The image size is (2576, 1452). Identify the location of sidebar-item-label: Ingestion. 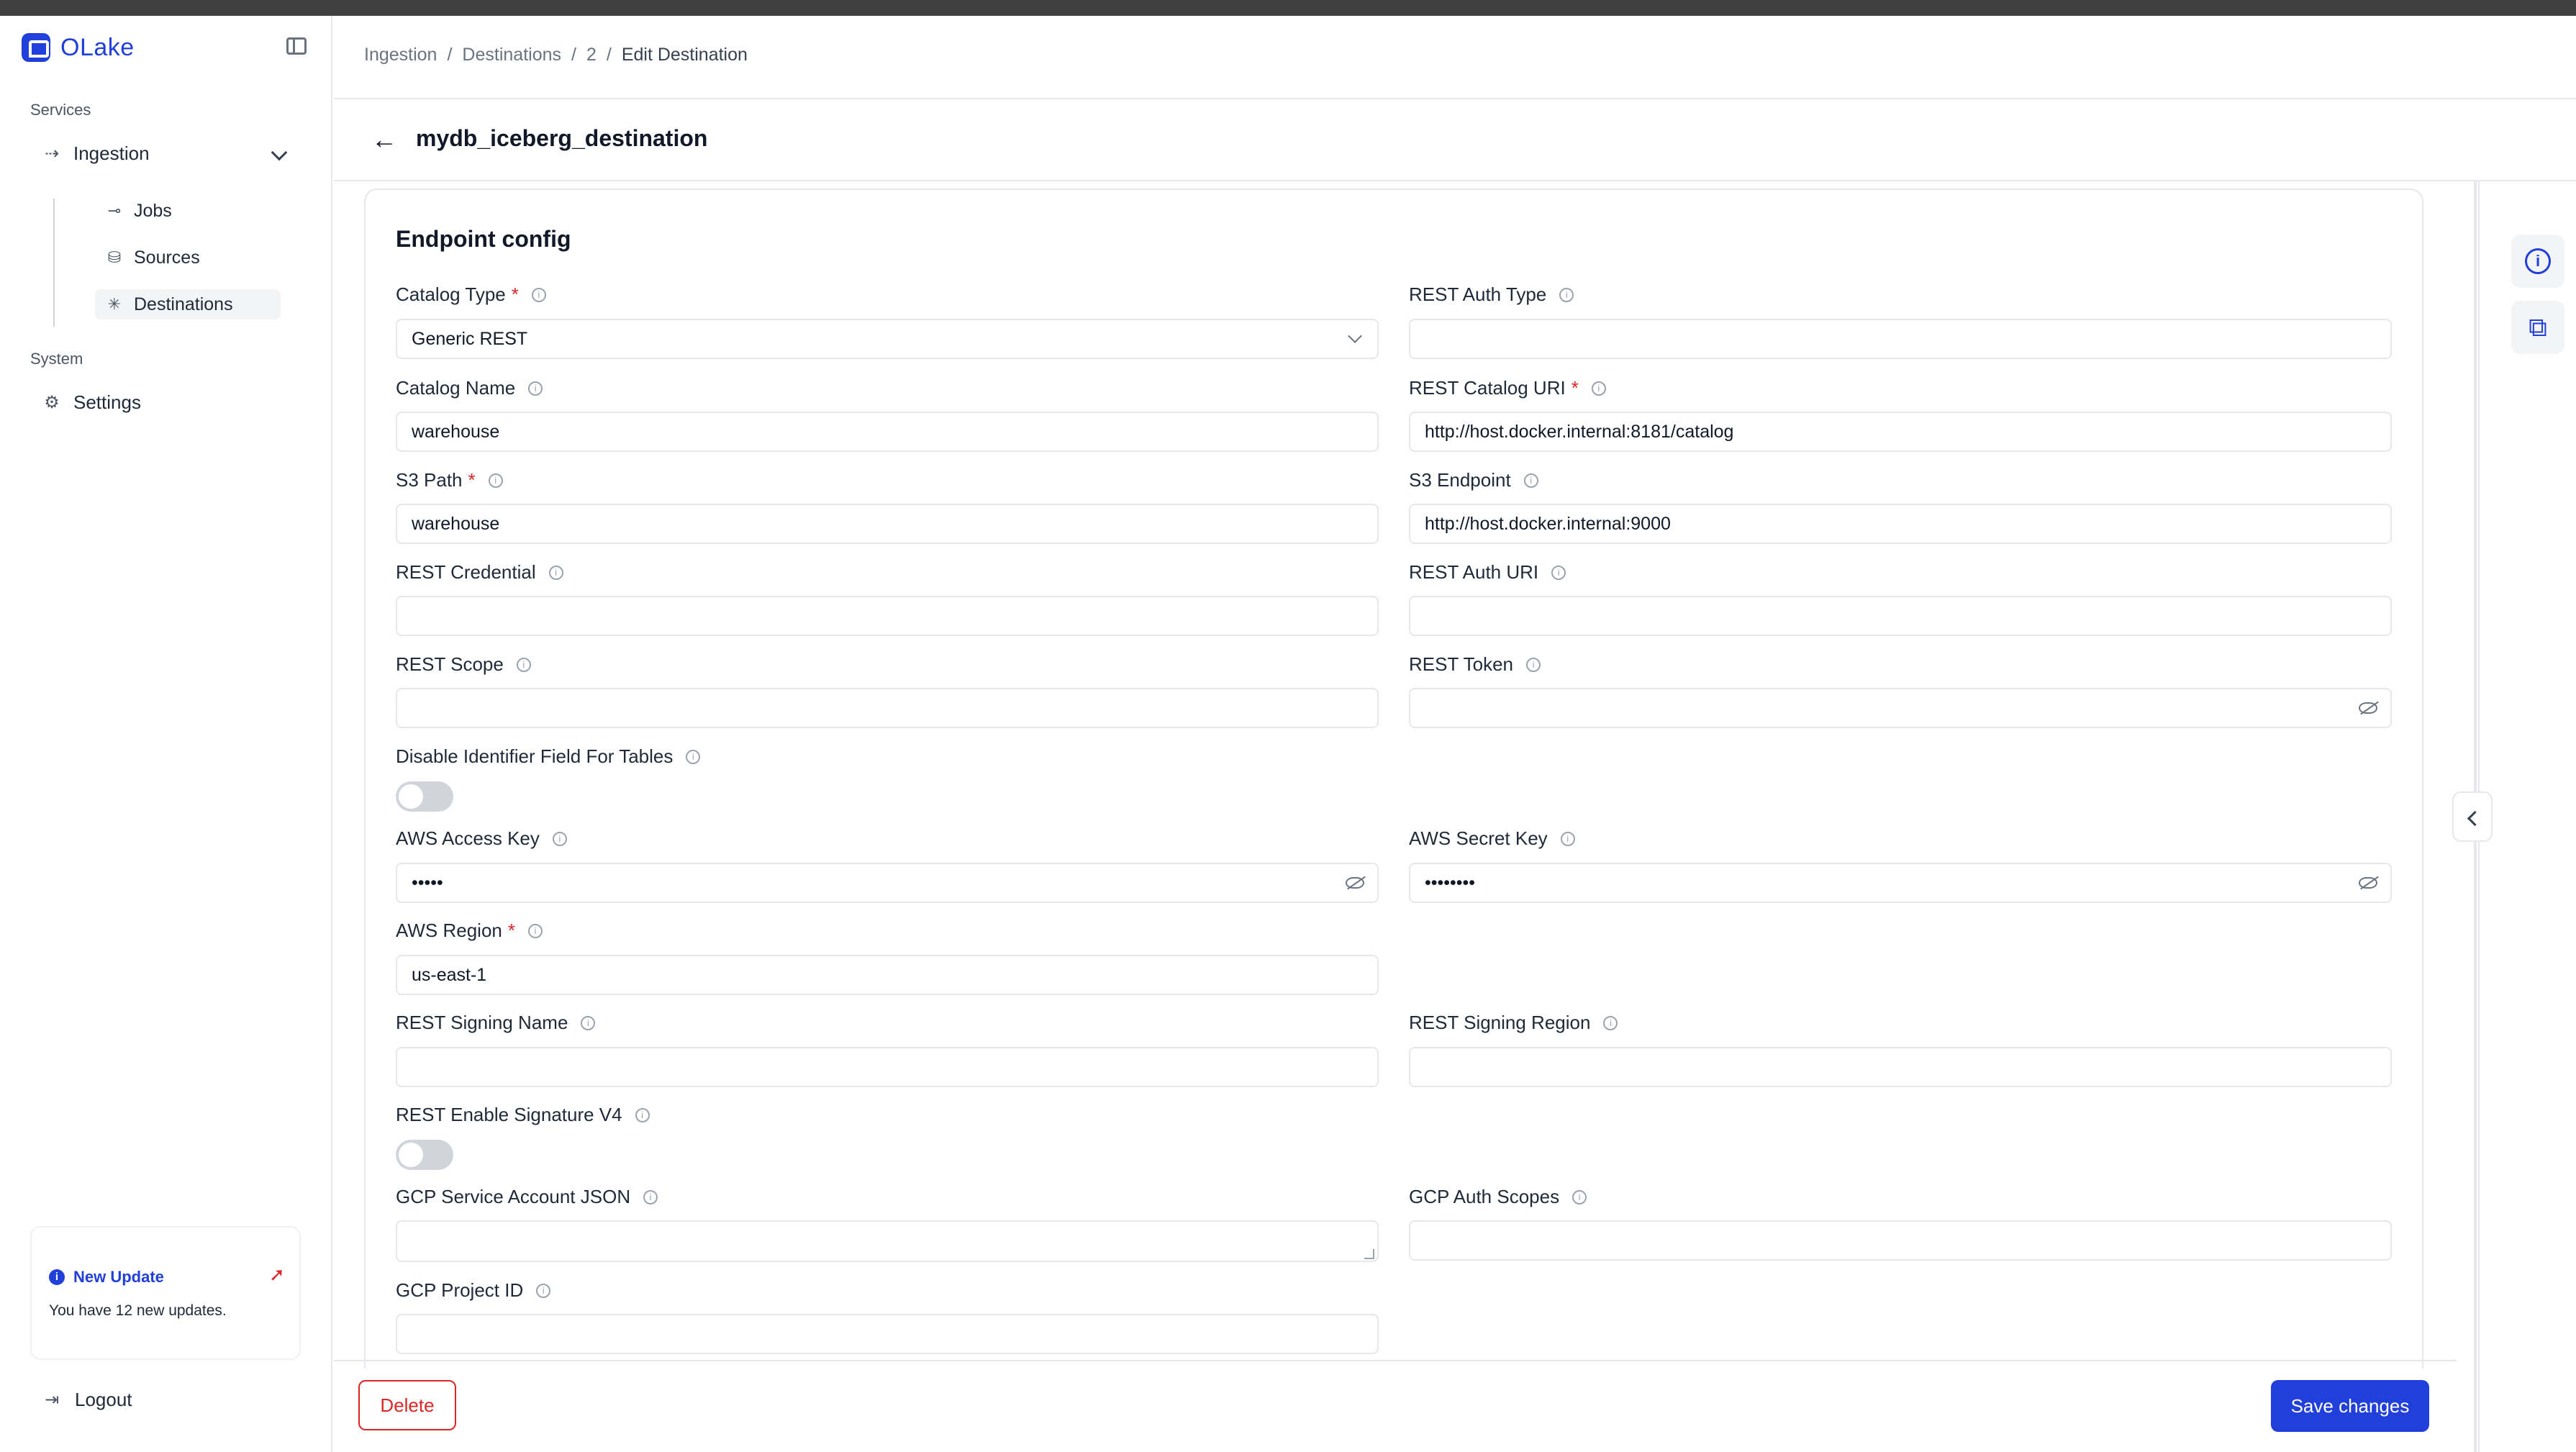
(111, 153).